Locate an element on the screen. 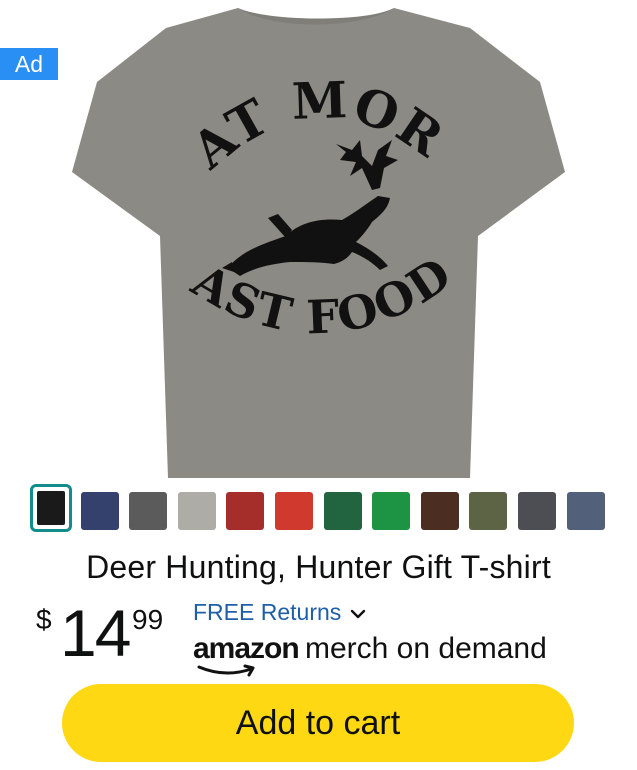  color-swatch-fill is located at coordinates (51, 508).